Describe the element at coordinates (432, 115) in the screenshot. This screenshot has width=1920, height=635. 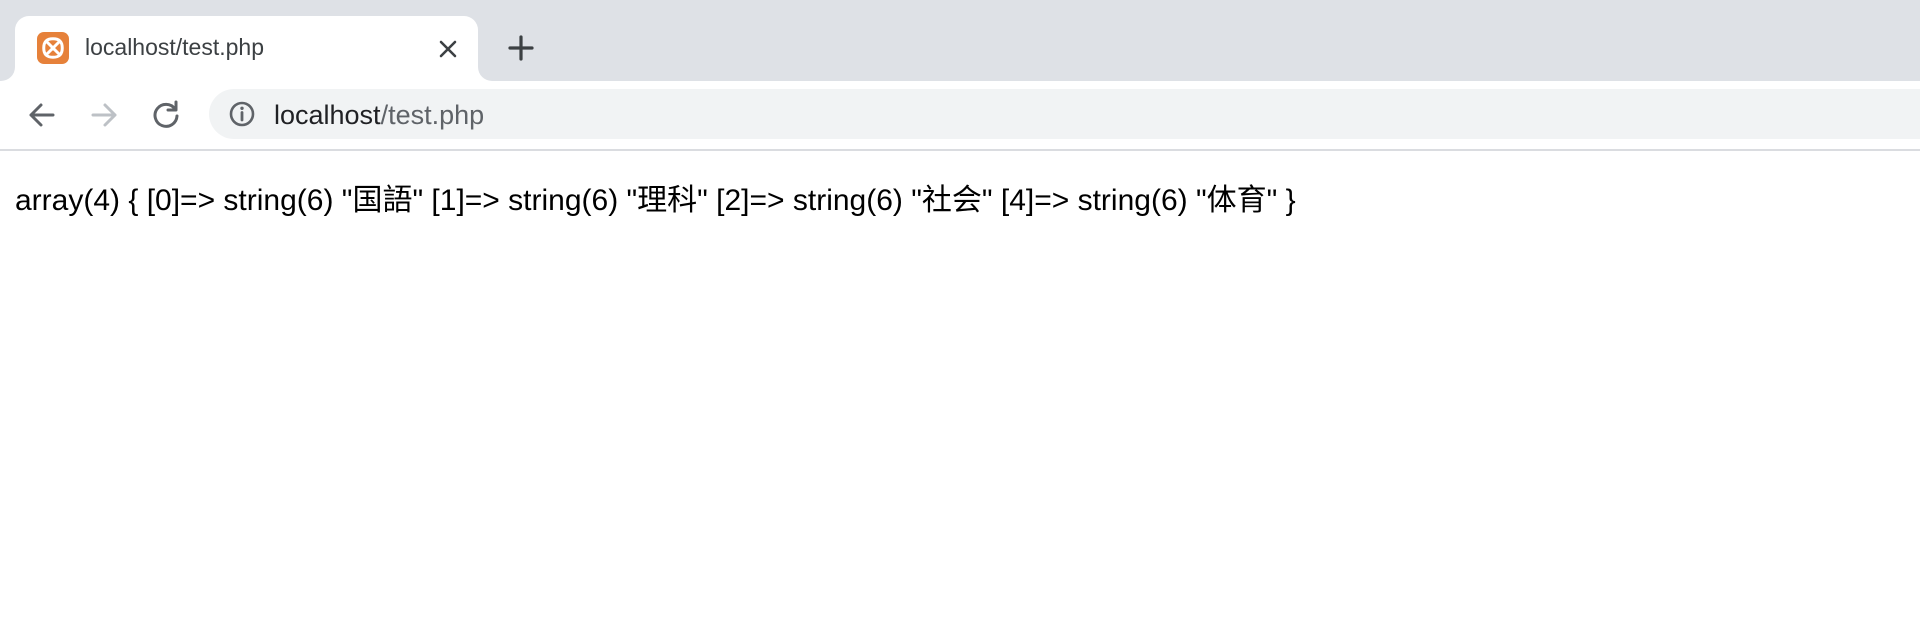
I see `url-path: /test.php` at that location.